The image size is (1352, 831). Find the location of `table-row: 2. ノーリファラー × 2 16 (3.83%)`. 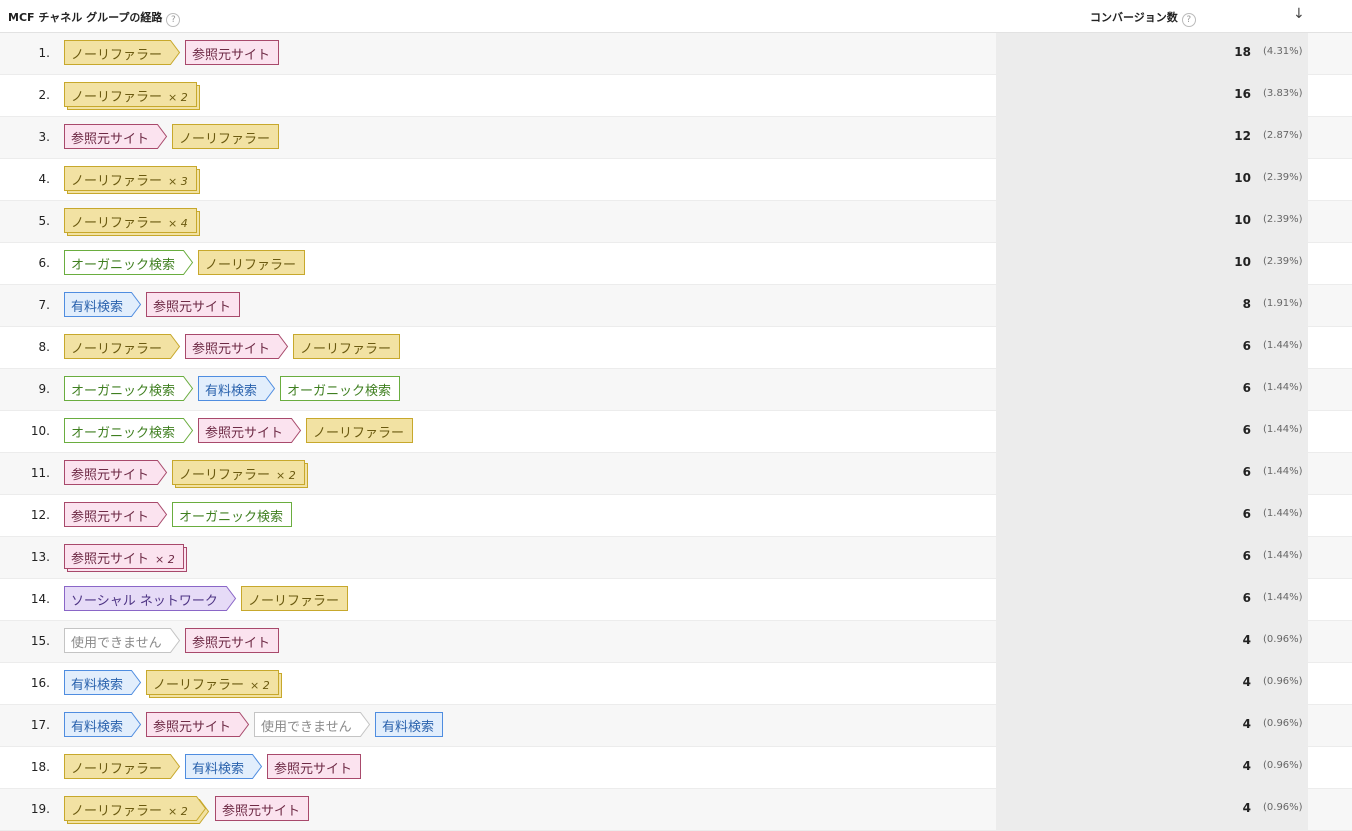

table-row: 2. ノーリファラー × 2 16 (3.83%) is located at coordinates (676, 96).